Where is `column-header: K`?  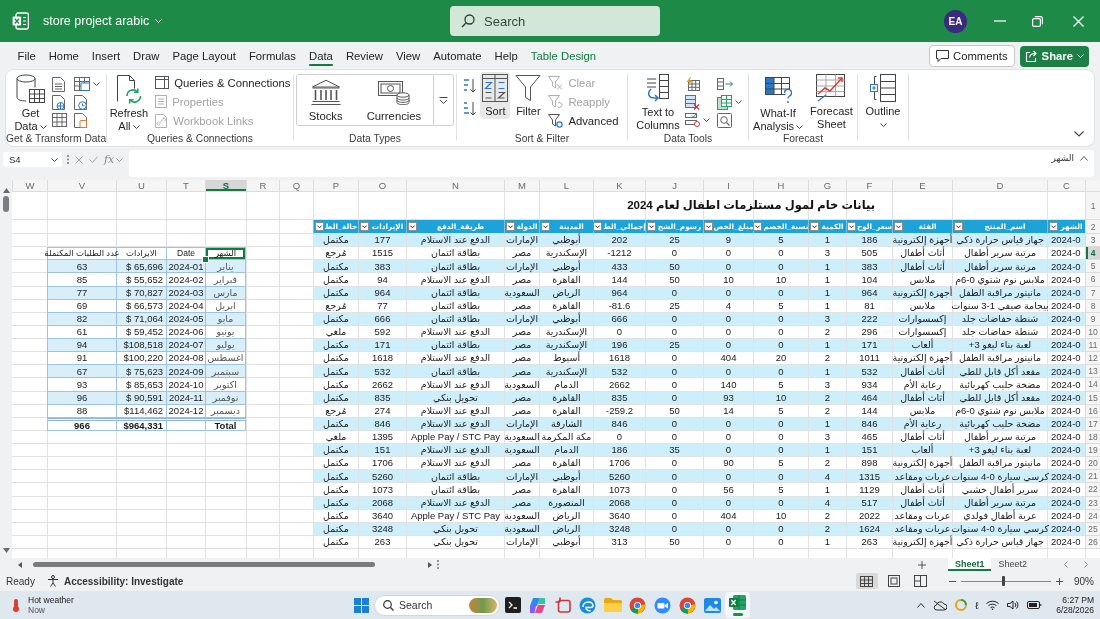 column-header: K is located at coordinates (619, 186).